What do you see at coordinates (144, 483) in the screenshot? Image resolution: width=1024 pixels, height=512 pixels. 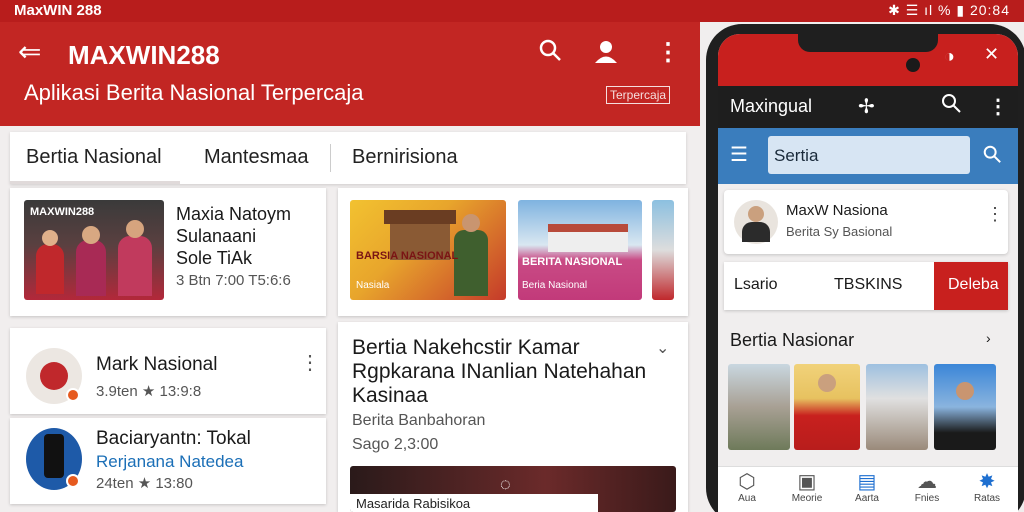 I see `card-meta: 24ten ★ 13:80` at bounding box center [144, 483].